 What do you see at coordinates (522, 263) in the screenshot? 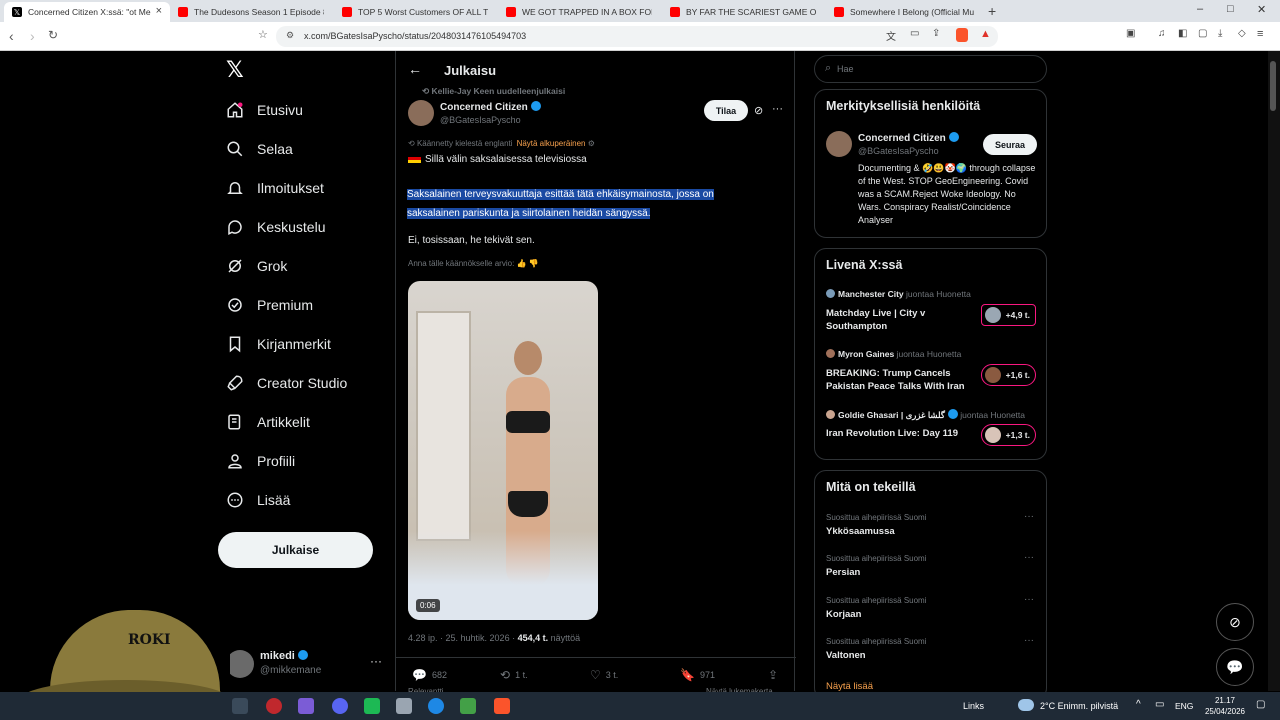
I see `thumbs-up-icon: 👍` at bounding box center [522, 263].